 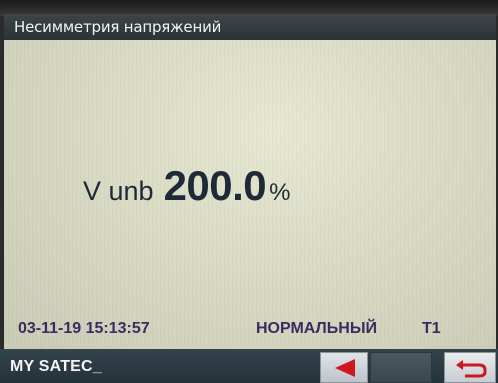 I want to click on device-name: MY SATEC_, so click(x=56, y=366).